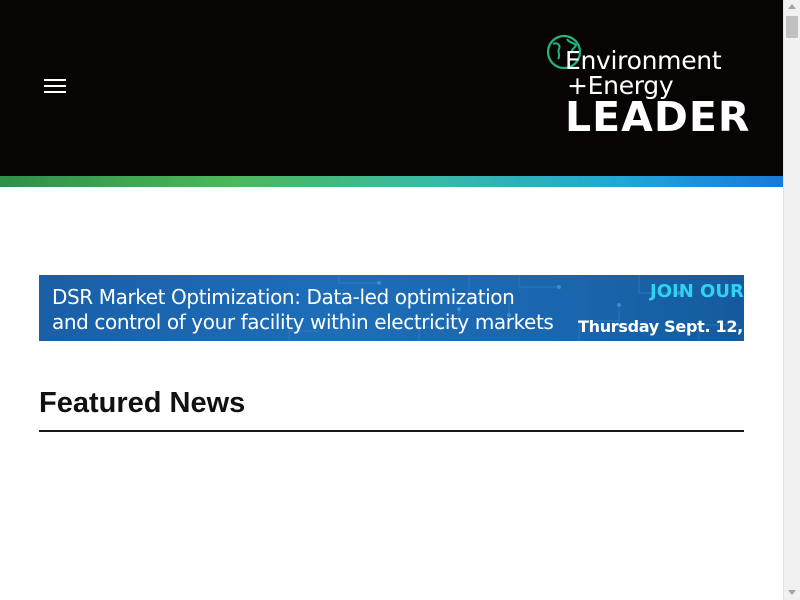  I want to click on scroll-up-arrow-icon, so click(792, 6).